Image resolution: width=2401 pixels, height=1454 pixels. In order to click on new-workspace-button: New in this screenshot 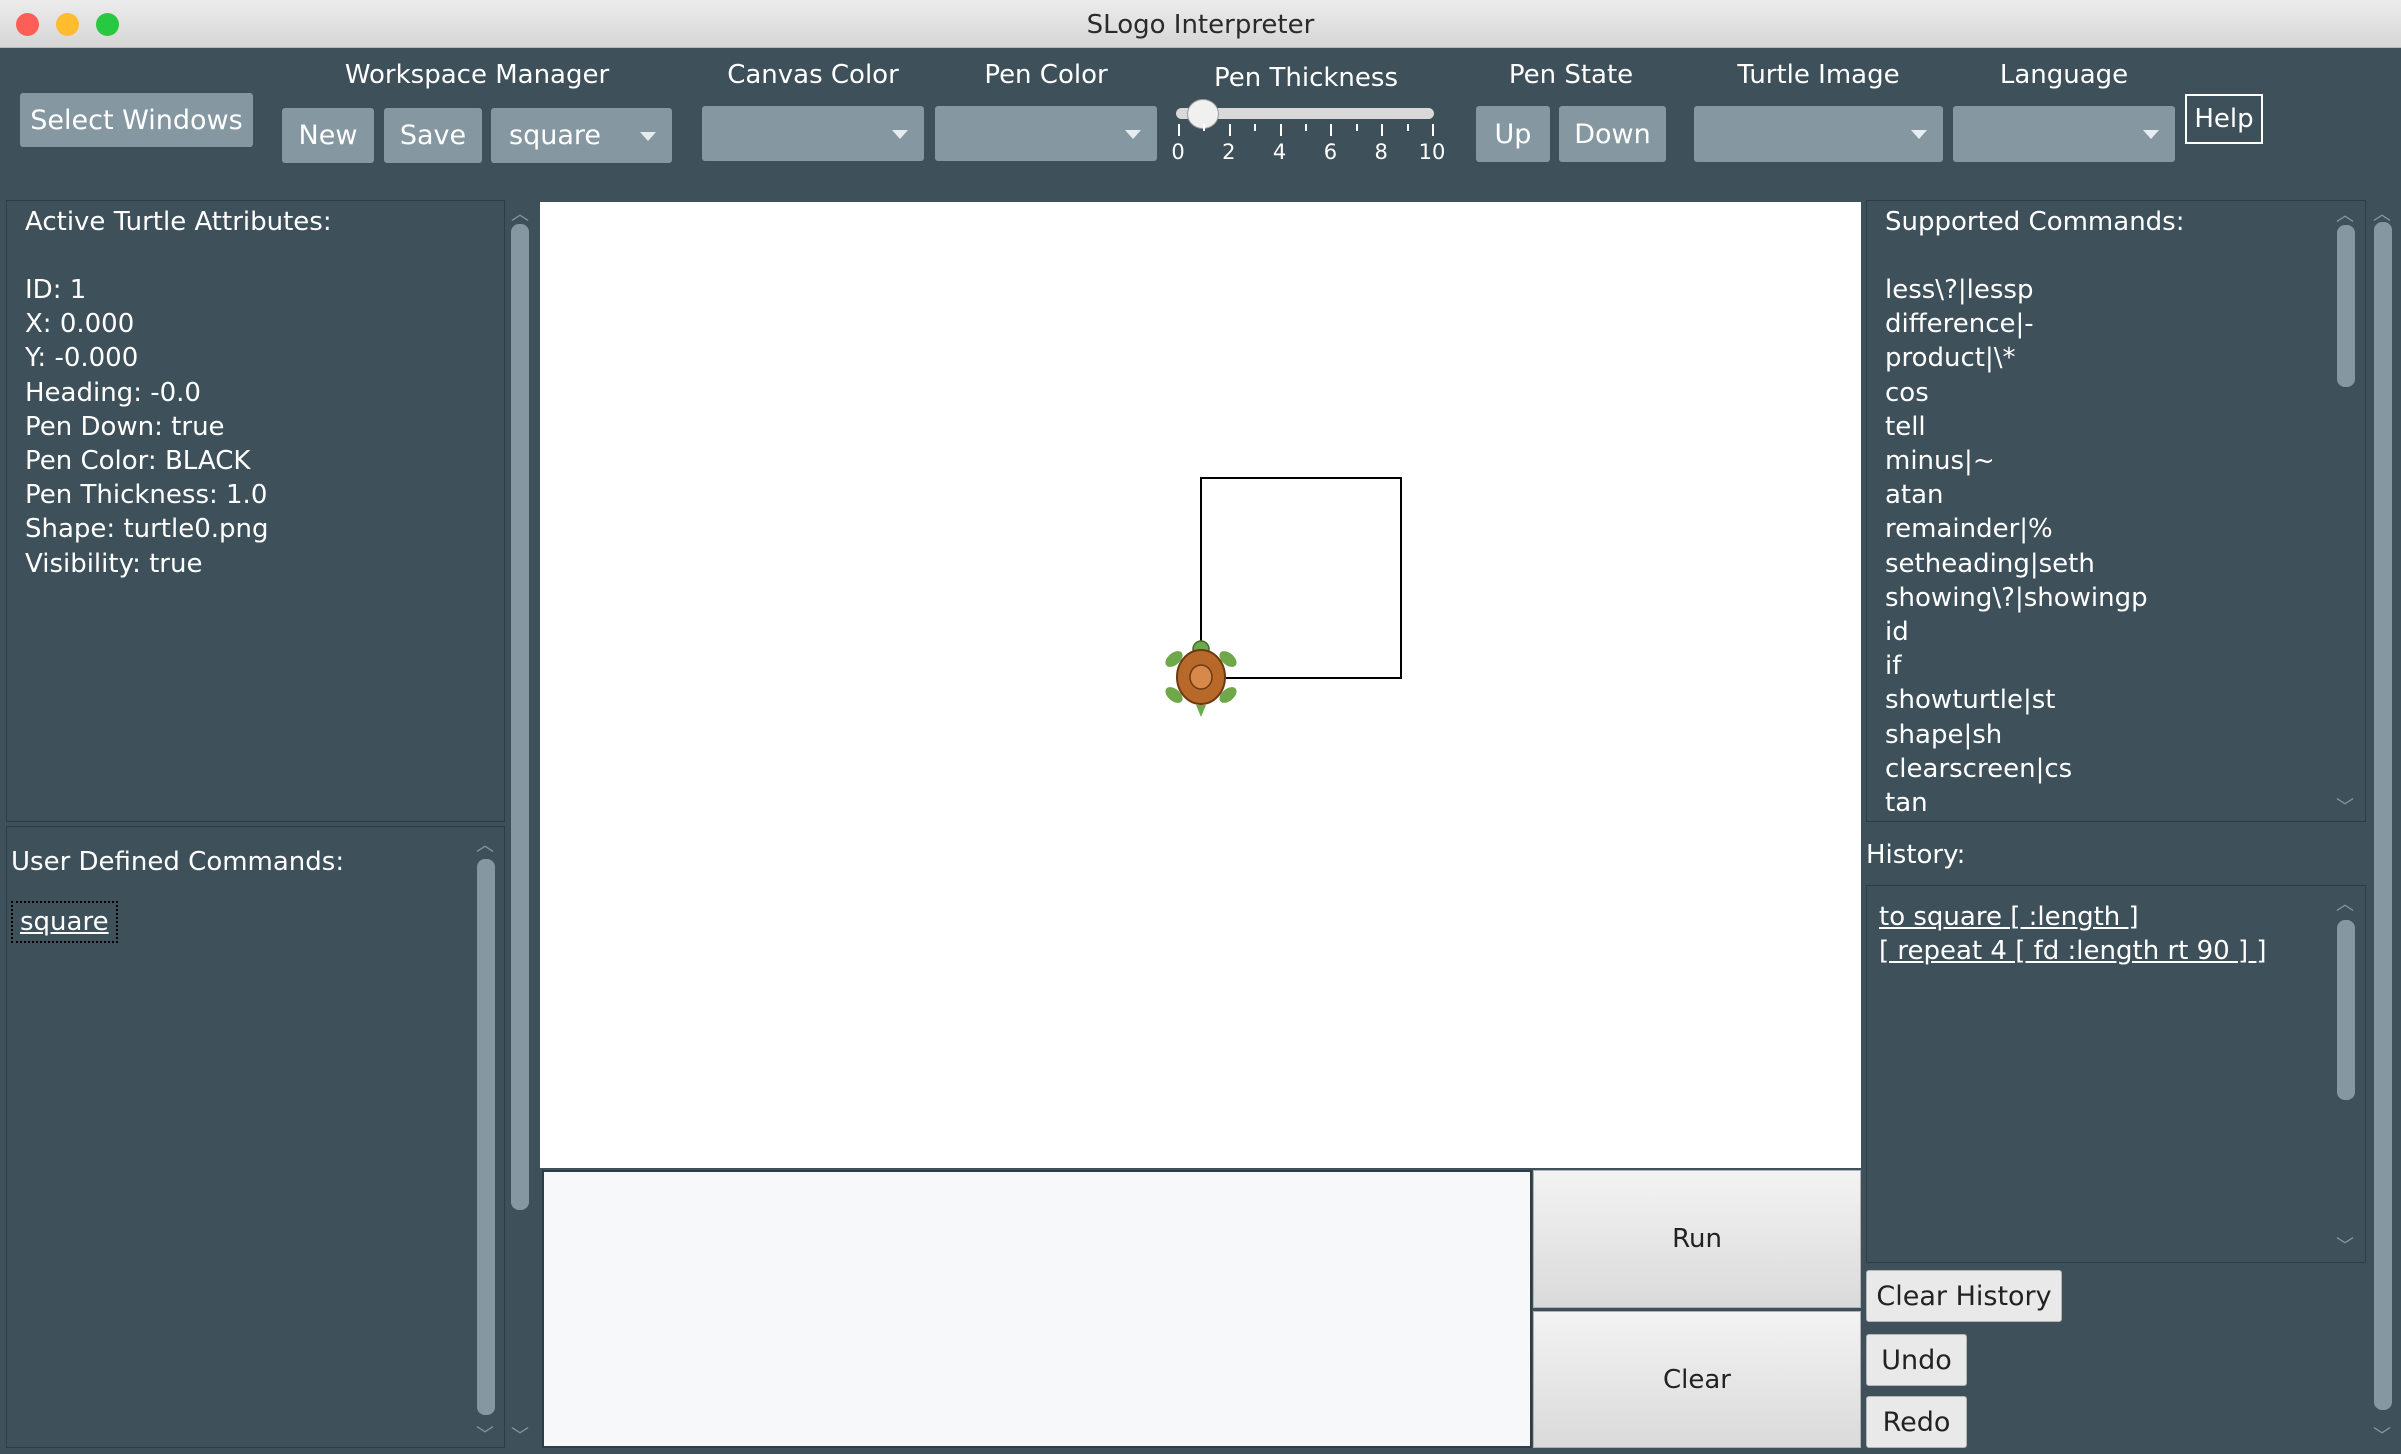, I will do `click(328, 135)`.